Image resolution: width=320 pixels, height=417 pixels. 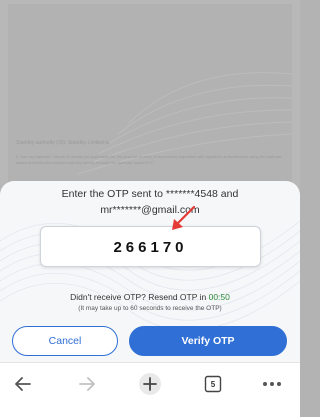 I want to click on new-tab-button, so click(x=150, y=384).